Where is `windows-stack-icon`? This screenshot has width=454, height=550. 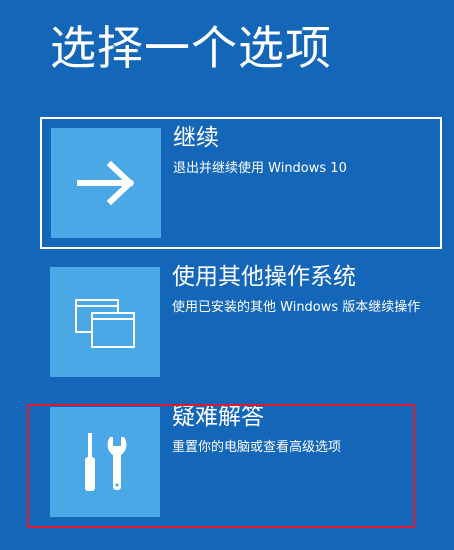
windows-stack-icon is located at coordinates (105, 323).